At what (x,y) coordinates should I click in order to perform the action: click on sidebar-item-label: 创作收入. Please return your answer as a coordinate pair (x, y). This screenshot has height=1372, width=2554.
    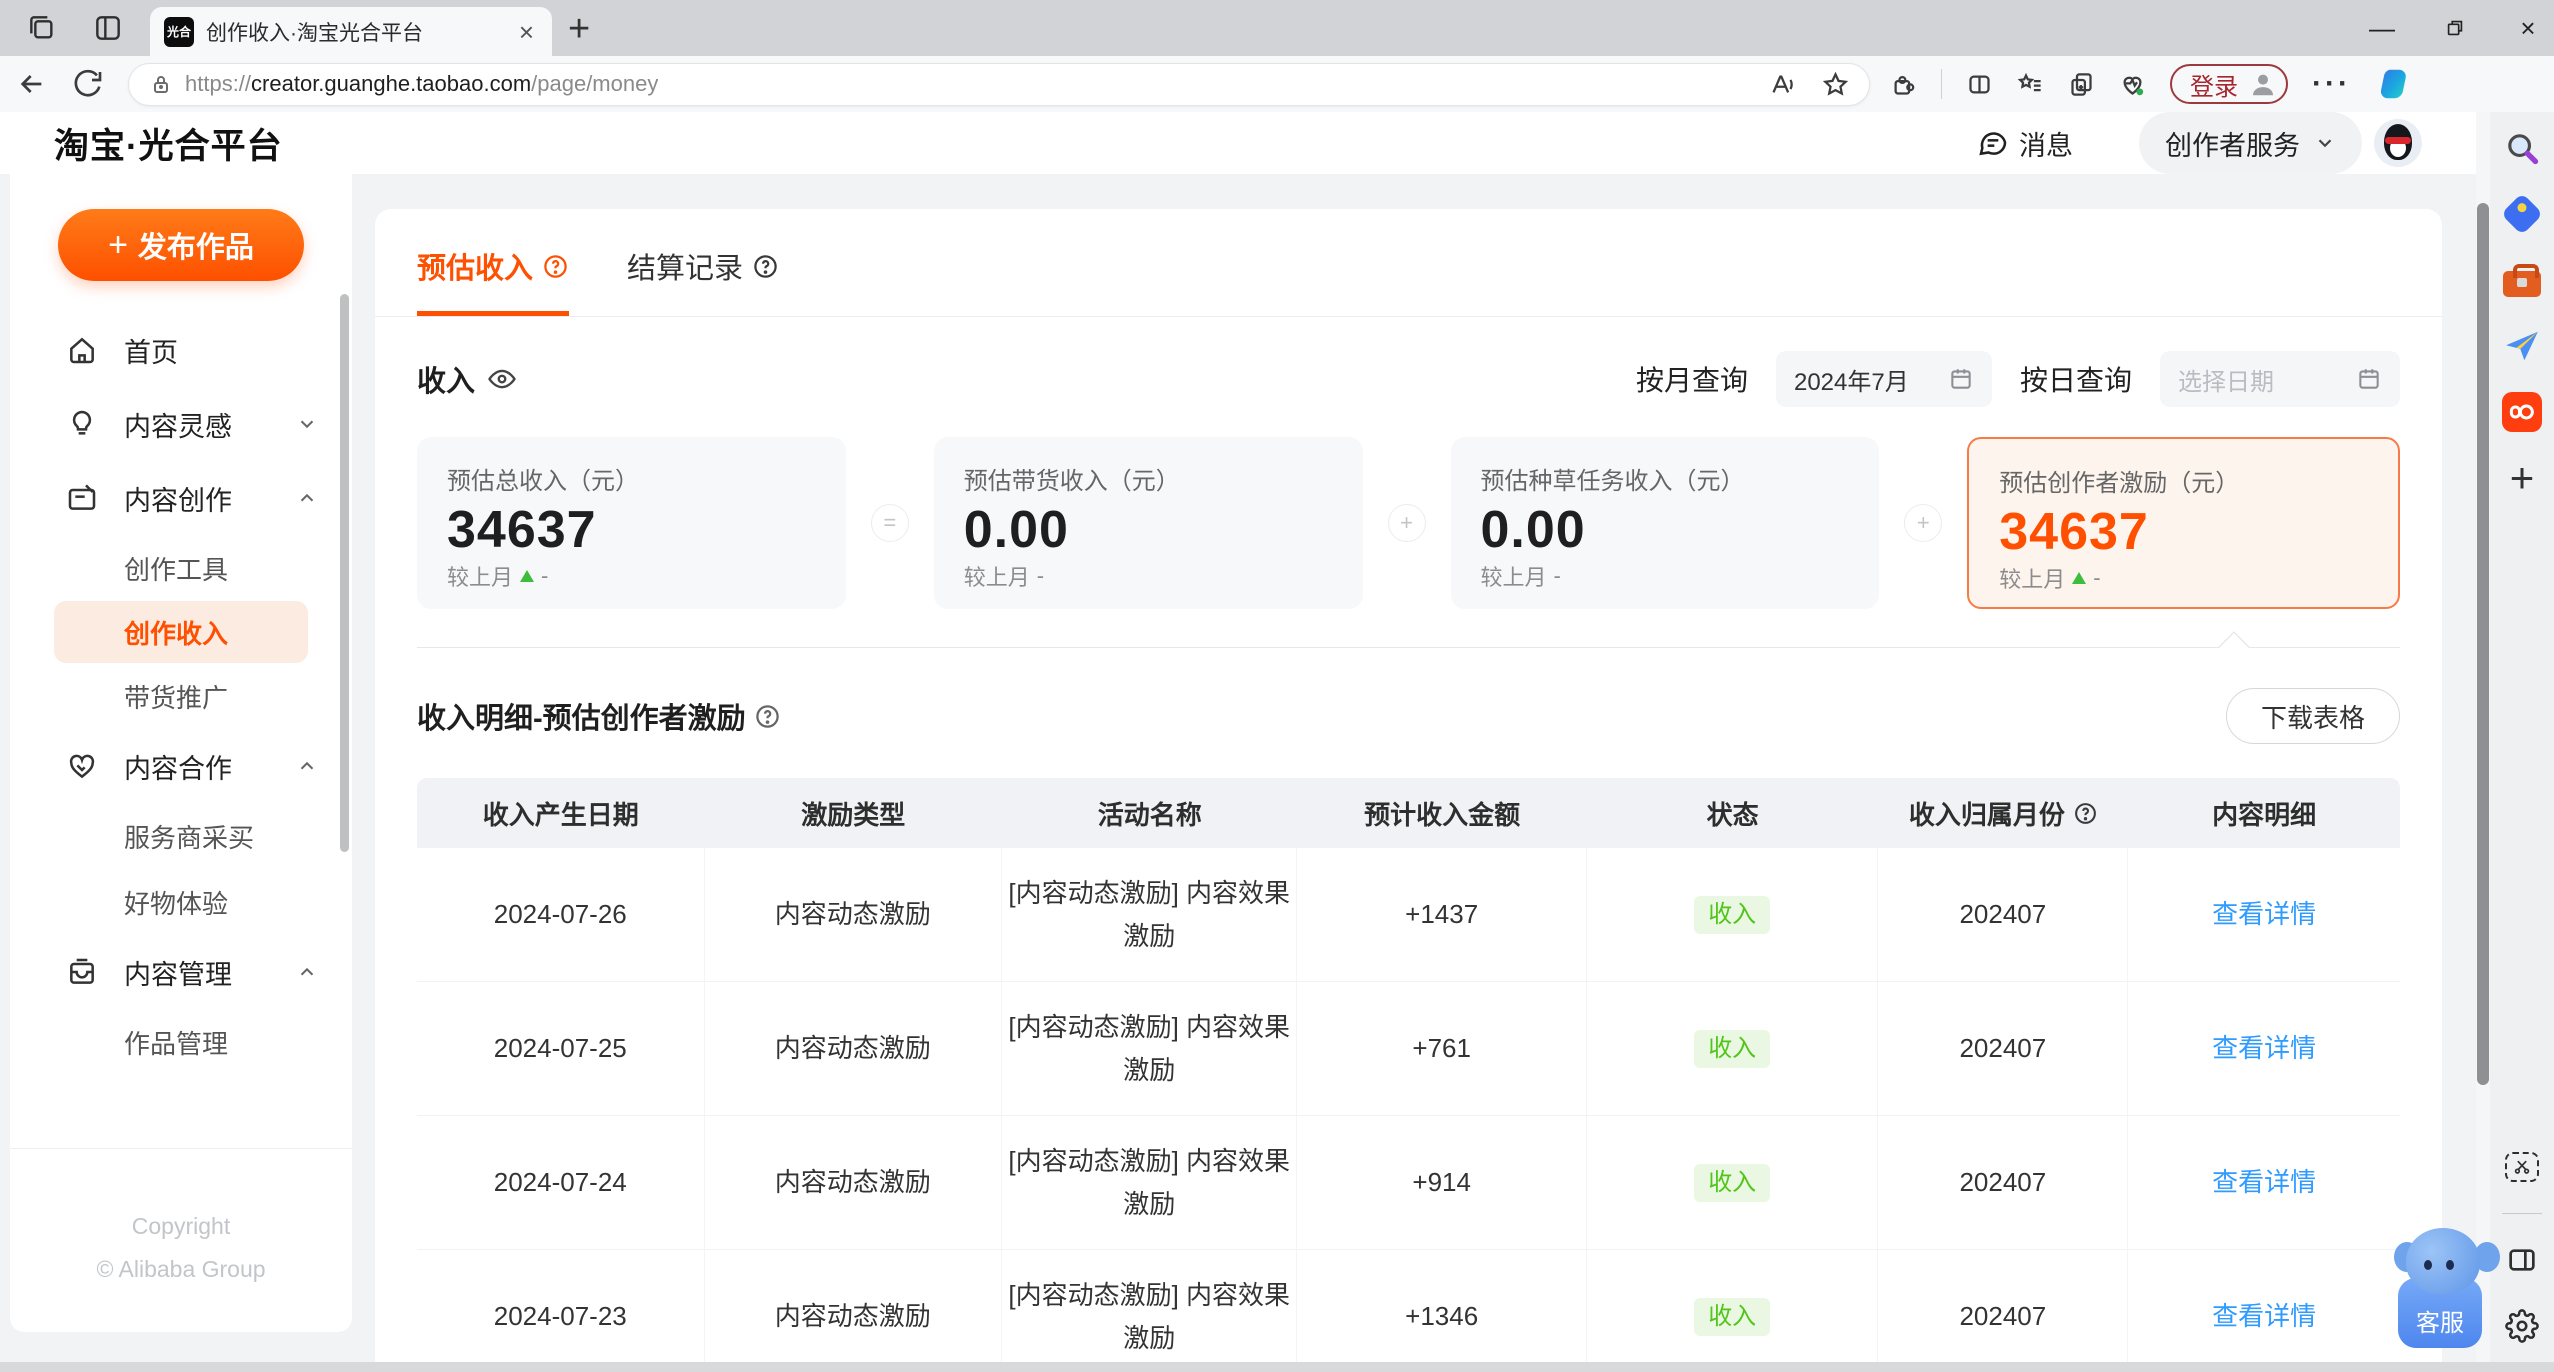
    Looking at the image, I should click on (176, 633).